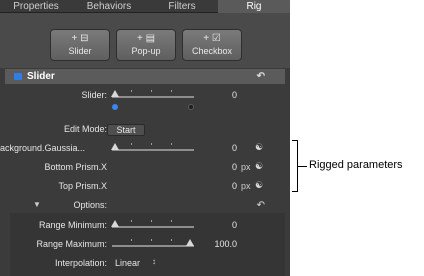 This screenshot has width=424, height=276. Describe the element at coordinates (261, 76) in the screenshot. I see `reset-icon: ↶` at that location.